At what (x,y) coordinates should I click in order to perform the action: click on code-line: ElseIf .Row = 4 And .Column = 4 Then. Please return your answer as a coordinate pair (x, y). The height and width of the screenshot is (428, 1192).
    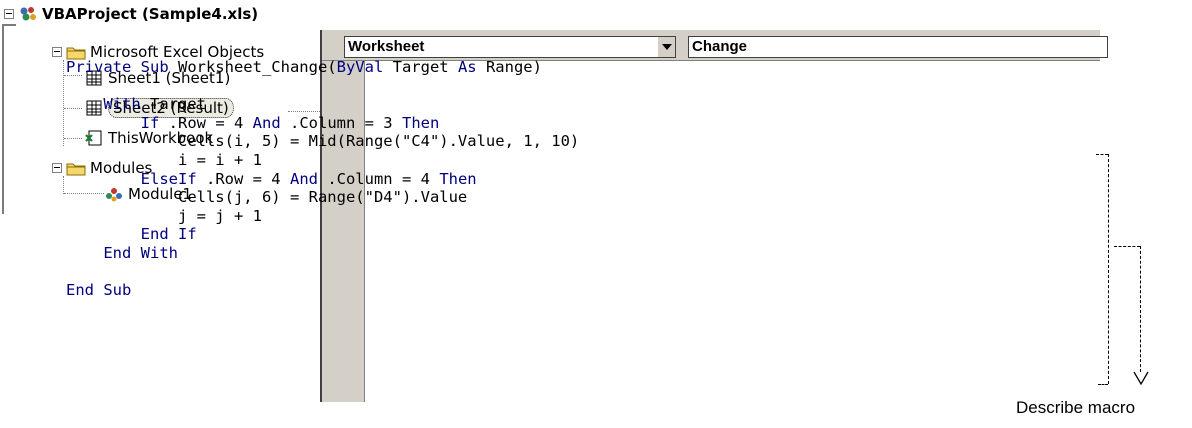
    Looking at the image, I should click on (322, 179).